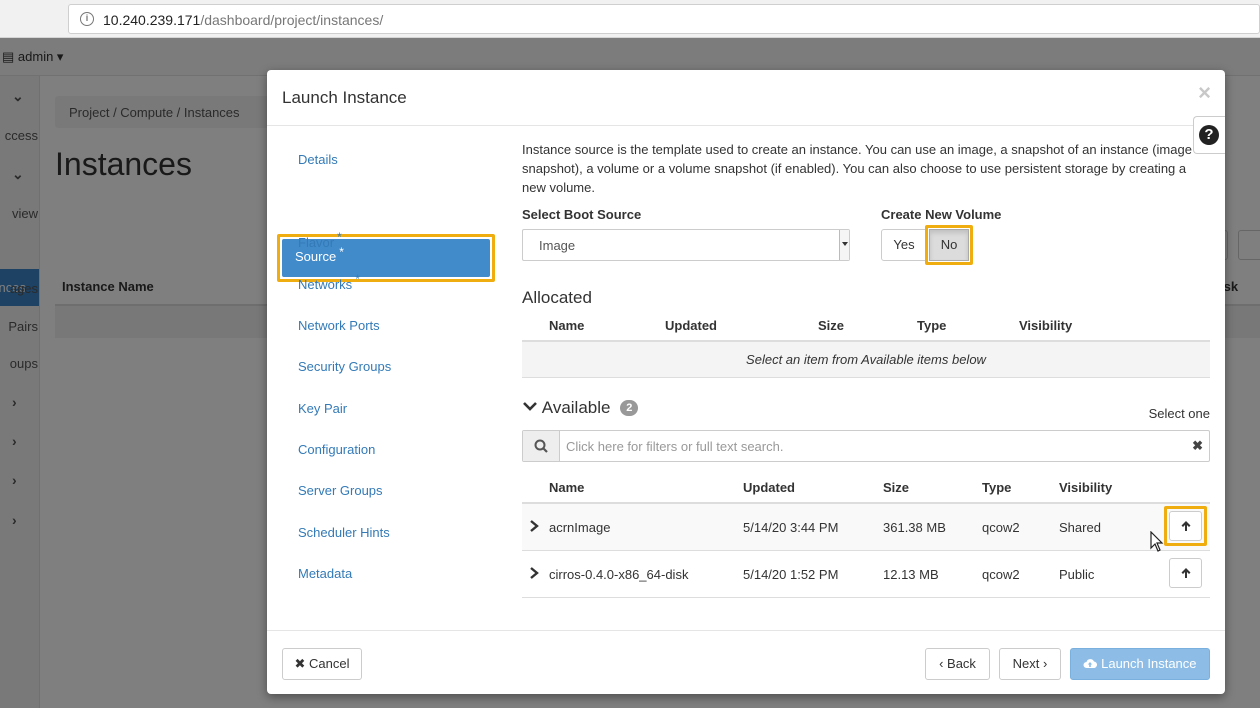 Image resolution: width=1260 pixels, height=708 pixels. What do you see at coordinates (911, 574) in the screenshot?
I see `image-size: 12.13 MB` at bounding box center [911, 574].